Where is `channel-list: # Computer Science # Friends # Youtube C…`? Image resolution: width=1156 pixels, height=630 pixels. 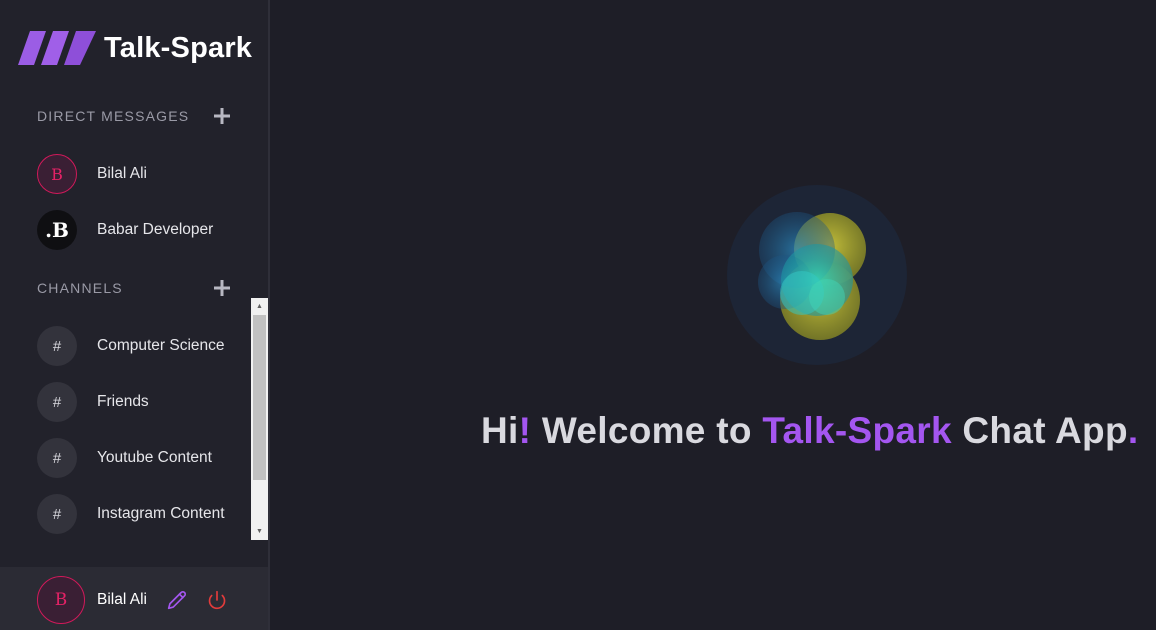 channel-list: # Computer Science # Friends # Youtube C… is located at coordinates (134, 419).